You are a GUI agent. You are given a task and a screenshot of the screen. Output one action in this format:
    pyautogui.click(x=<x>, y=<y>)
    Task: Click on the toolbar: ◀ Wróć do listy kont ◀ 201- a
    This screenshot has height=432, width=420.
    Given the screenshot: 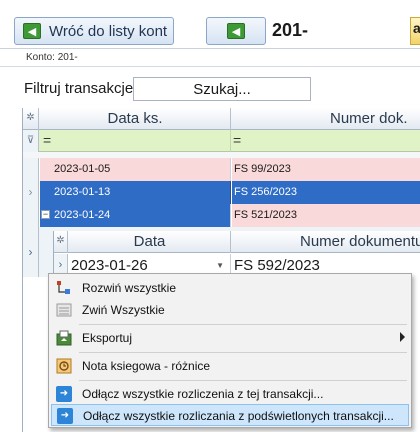 What is the action you would take?
    pyautogui.click(x=210, y=25)
    